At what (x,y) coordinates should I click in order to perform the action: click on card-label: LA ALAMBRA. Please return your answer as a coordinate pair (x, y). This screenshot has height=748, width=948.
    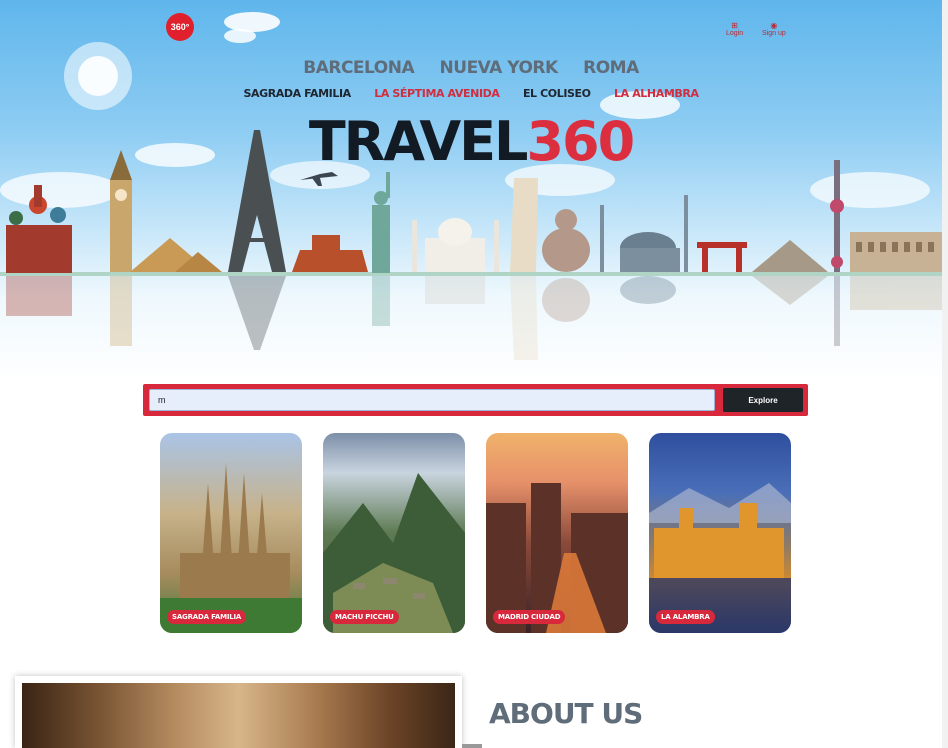
    Looking at the image, I should click on (685, 617).